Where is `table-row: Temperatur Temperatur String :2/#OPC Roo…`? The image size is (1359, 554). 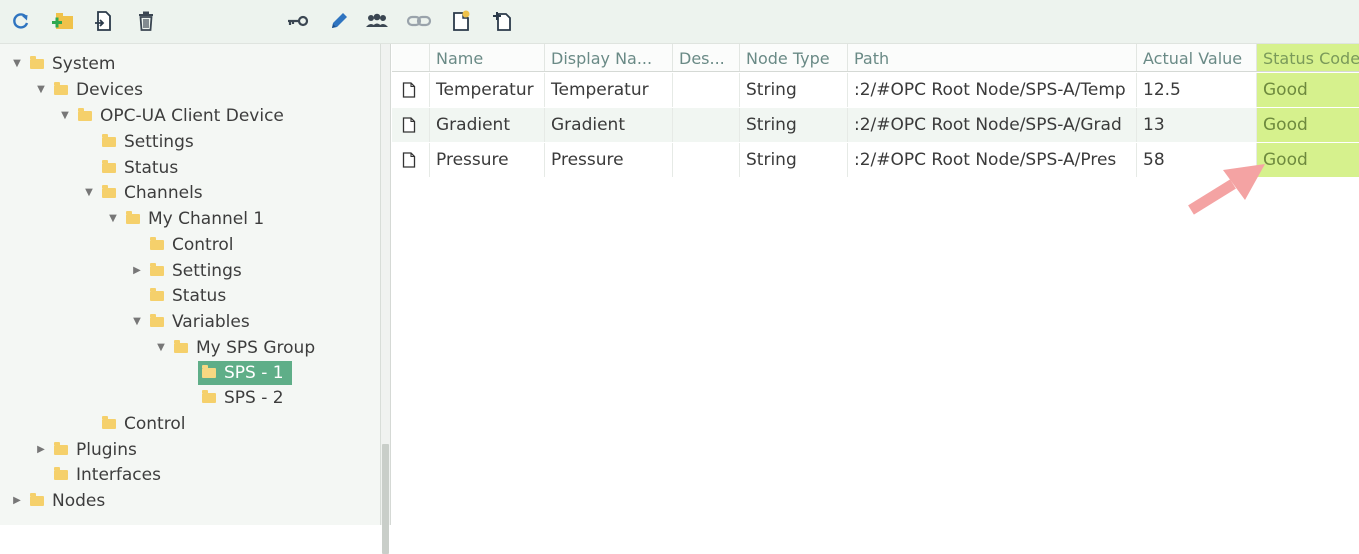 table-row: Temperatur Temperatur String :2/#OPC Roo… is located at coordinates (875, 90).